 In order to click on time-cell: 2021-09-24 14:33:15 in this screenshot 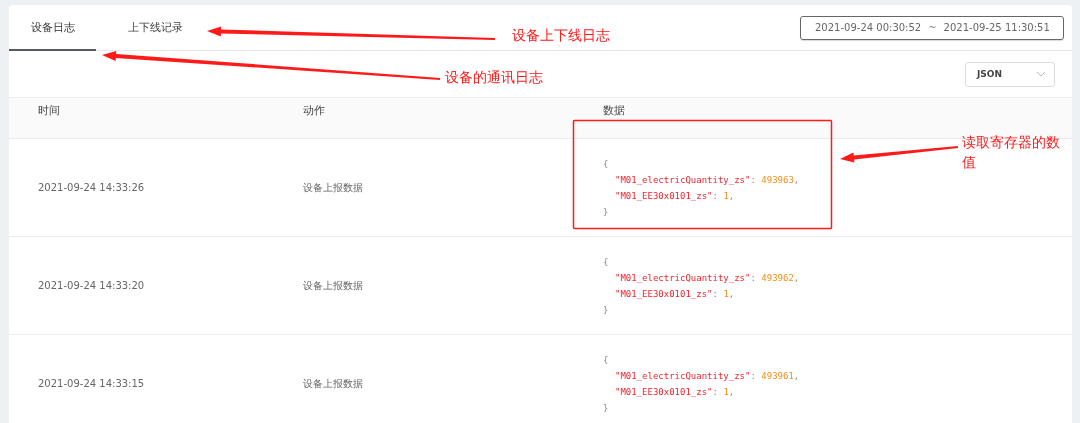, I will do `click(91, 383)`.